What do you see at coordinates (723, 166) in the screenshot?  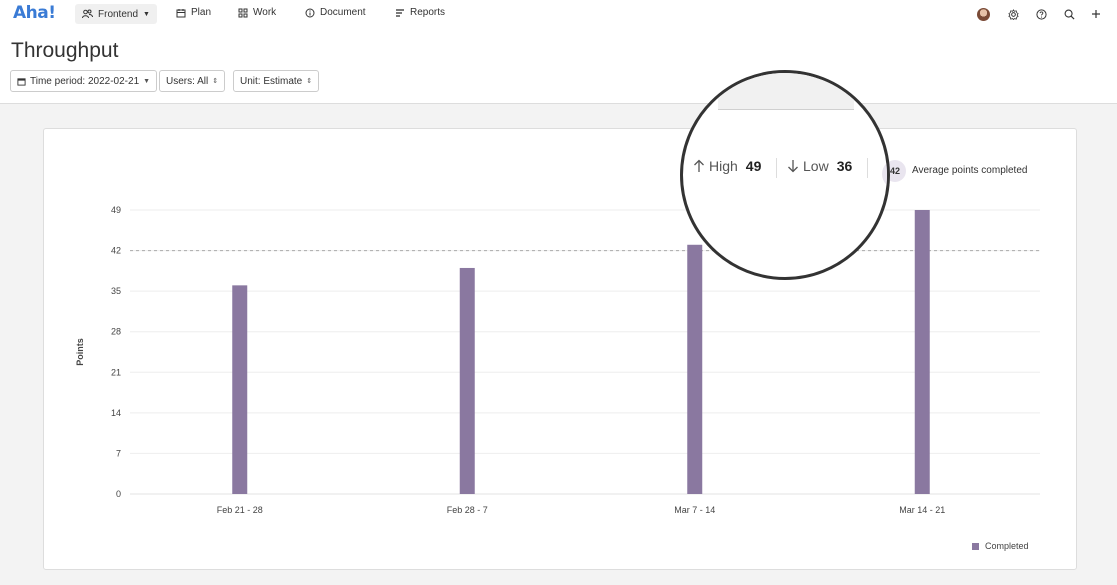 I see `high-label: High` at bounding box center [723, 166].